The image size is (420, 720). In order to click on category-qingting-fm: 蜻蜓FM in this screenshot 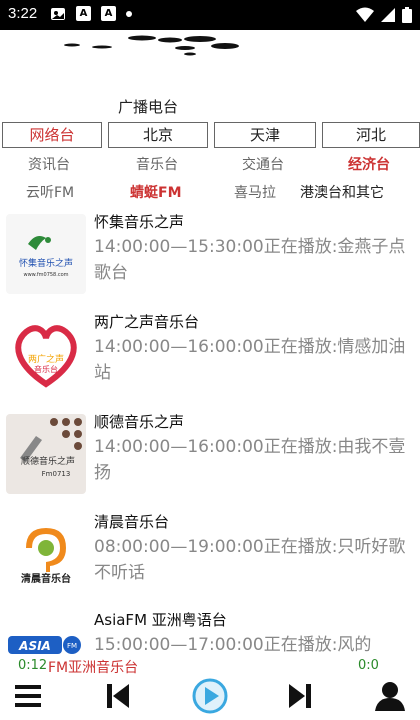, I will do `click(156, 192)`.